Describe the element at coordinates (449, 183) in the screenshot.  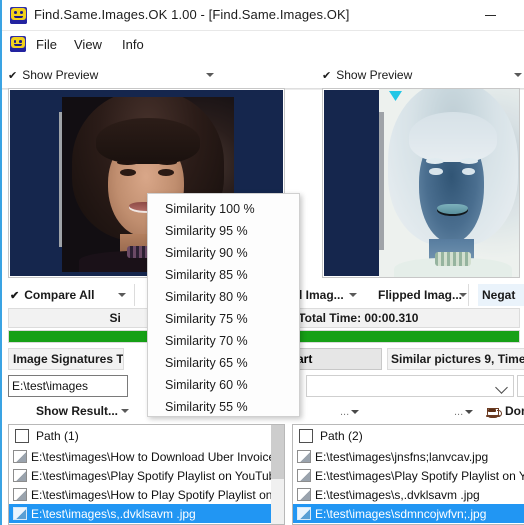
I see `preview-image-right` at that location.